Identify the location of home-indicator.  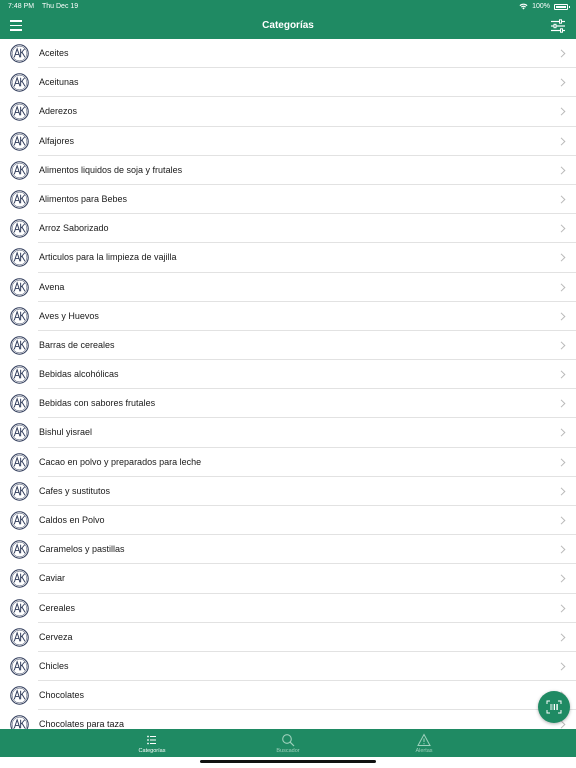
(288, 761).